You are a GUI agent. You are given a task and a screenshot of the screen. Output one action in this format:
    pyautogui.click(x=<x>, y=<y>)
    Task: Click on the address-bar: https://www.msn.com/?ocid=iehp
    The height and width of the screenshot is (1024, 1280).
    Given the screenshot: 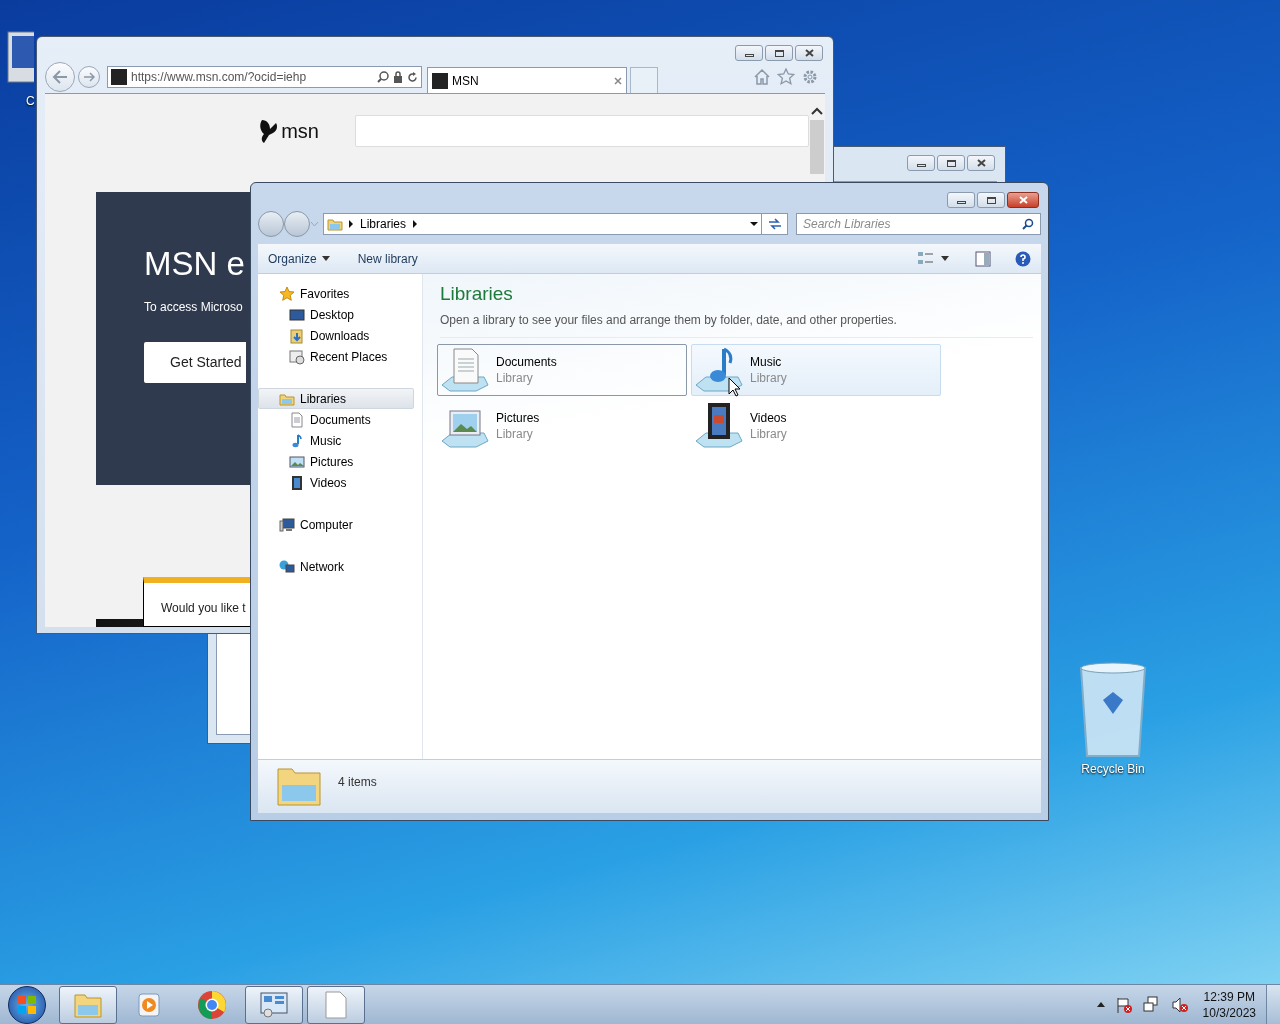 What is the action you would take?
    pyautogui.click(x=264, y=77)
    